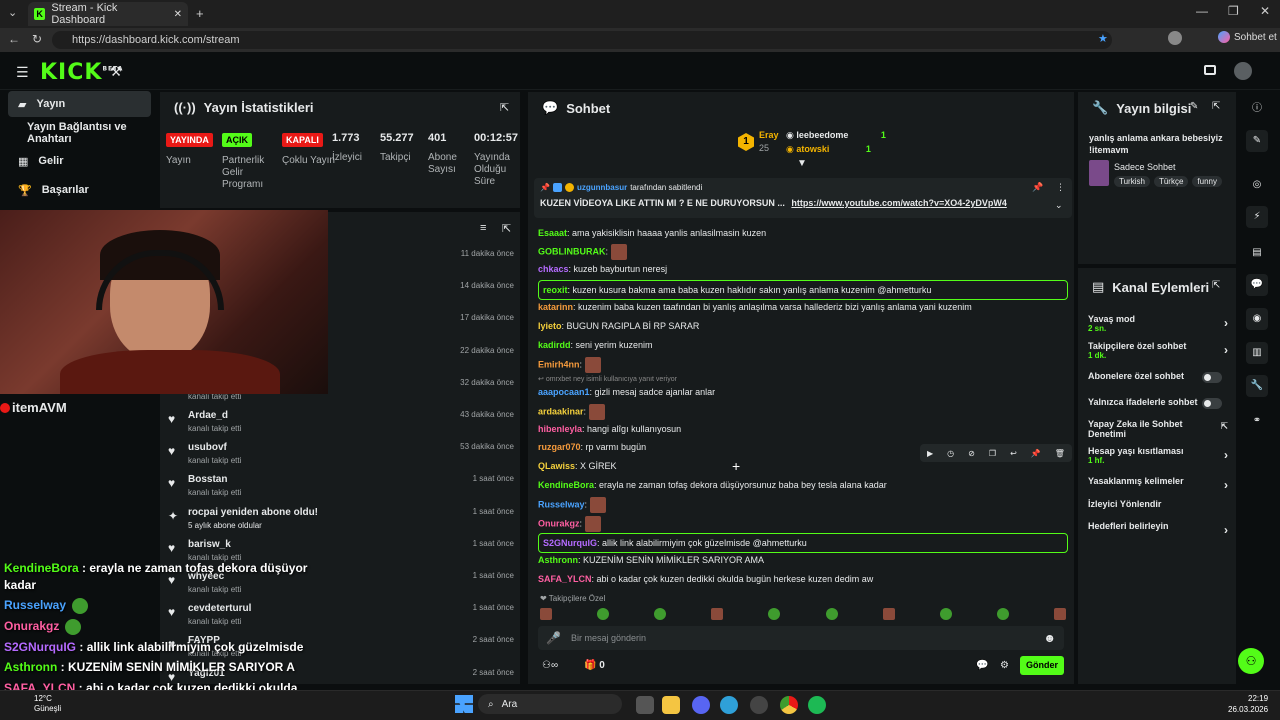 This screenshot has height=720, width=1280. What do you see at coordinates (1158, 429) in the screenshot?
I see `channel-action-row: Yapay Zeka ile Sohbet Denetimi ⇱` at bounding box center [1158, 429].